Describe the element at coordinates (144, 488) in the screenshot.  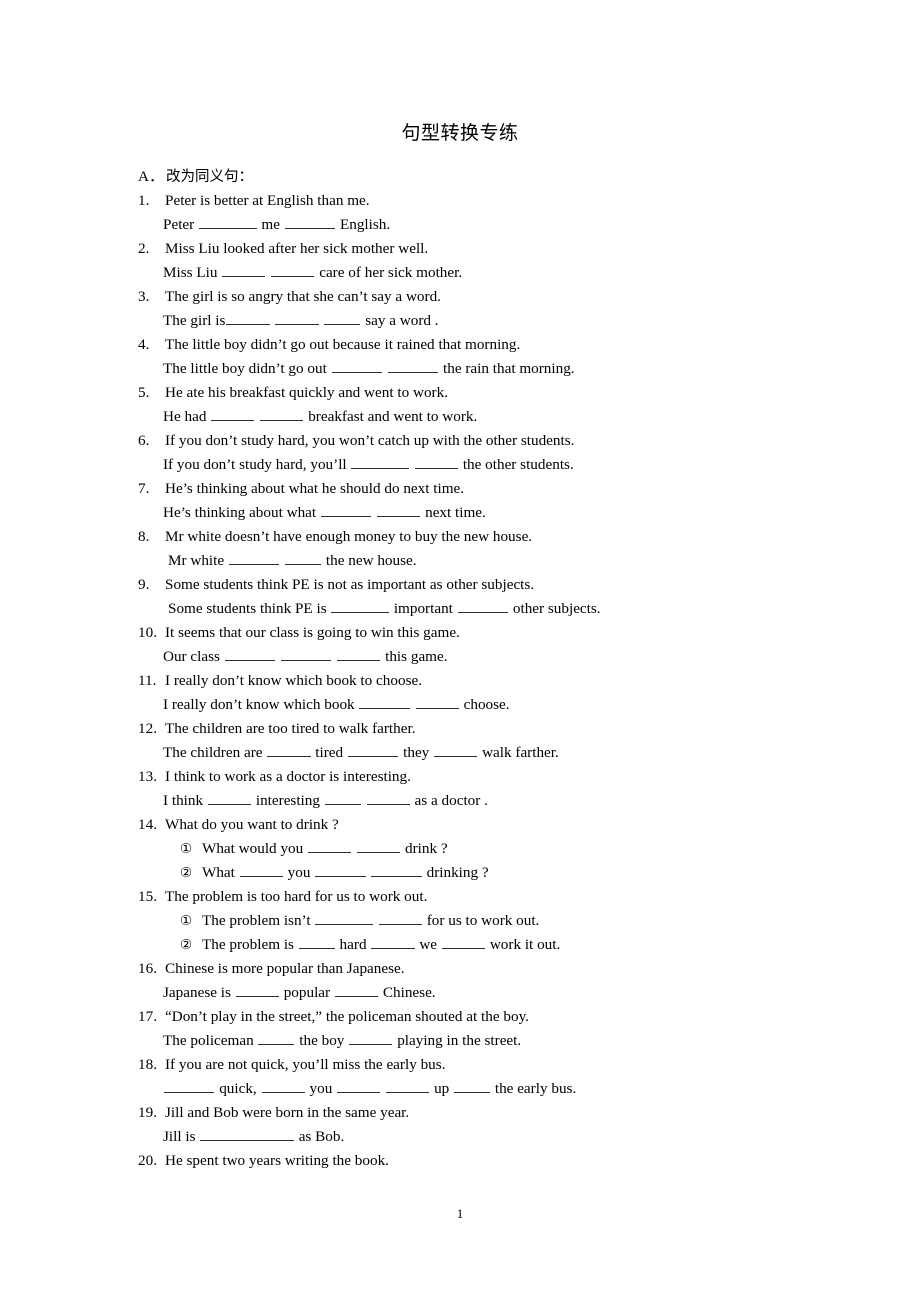
I see `question-number: 7.` at that location.